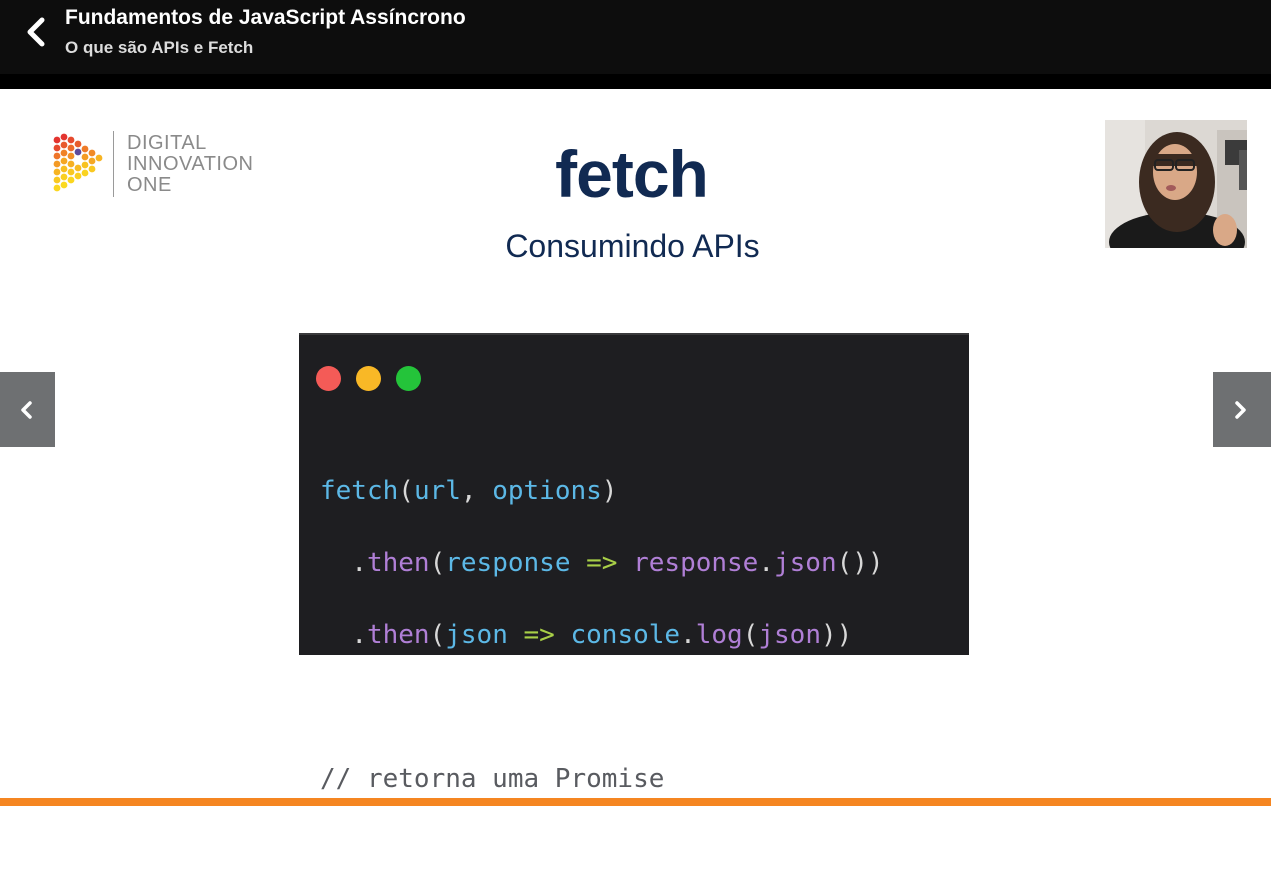  I want to click on previous-slide-button, so click(27, 409).